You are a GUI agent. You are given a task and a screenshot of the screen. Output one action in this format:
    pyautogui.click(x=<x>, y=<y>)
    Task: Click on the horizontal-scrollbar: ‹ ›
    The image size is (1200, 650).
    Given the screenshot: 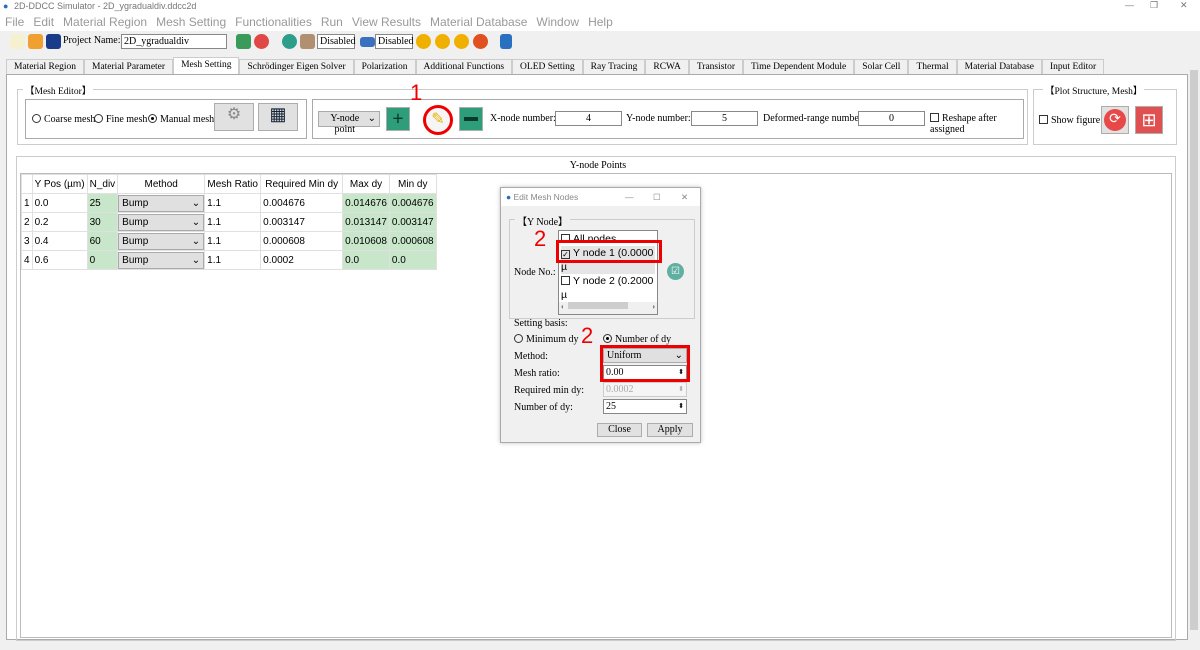 What is the action you would take?
    pyautogui.click(x=608, y=308)
    